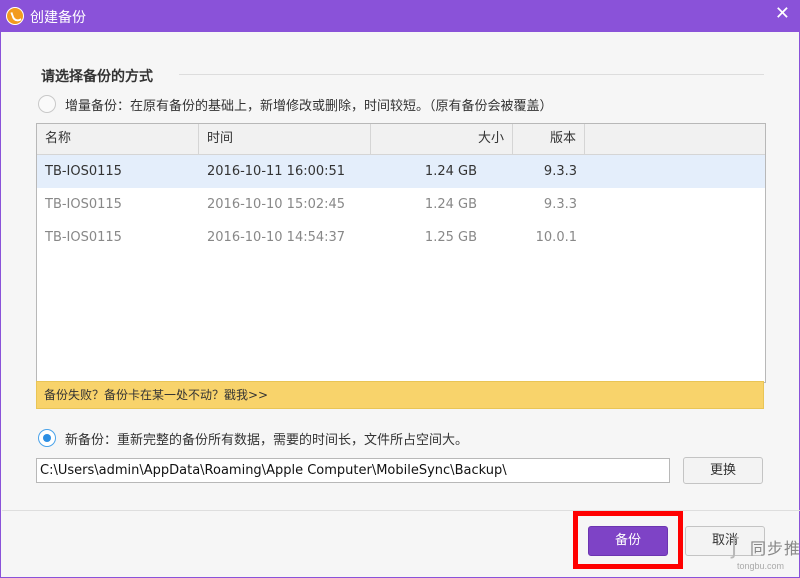 This screenshot has height=578, width=800. I want to click on cell-time: 2016-10-10 15:02:45, so click(276, 204).